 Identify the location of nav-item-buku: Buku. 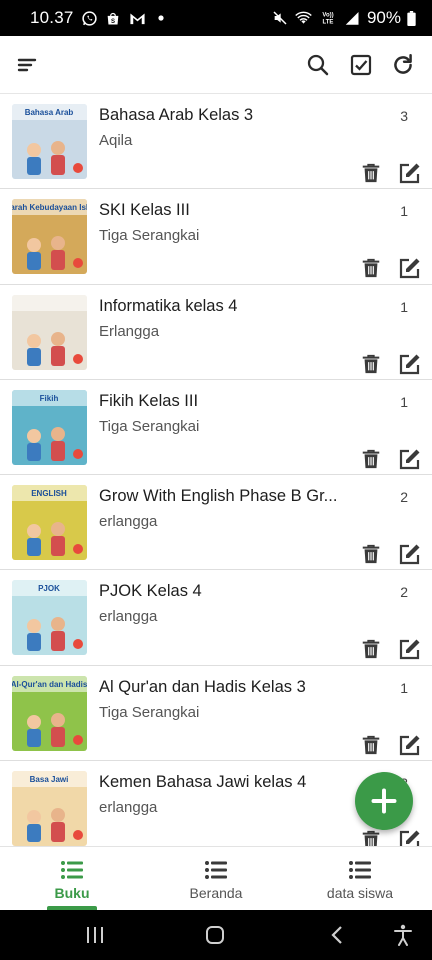
(72, 878).